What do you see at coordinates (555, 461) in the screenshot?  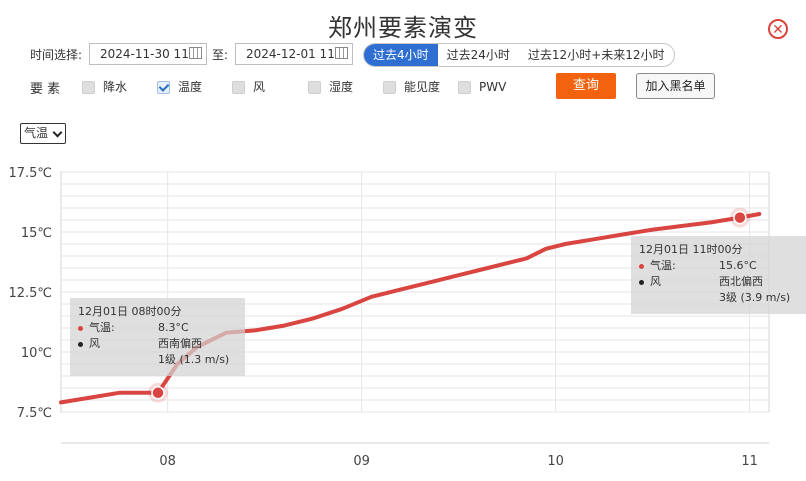 I see `x-tick-label: 10` at bounding box center [555, 461].